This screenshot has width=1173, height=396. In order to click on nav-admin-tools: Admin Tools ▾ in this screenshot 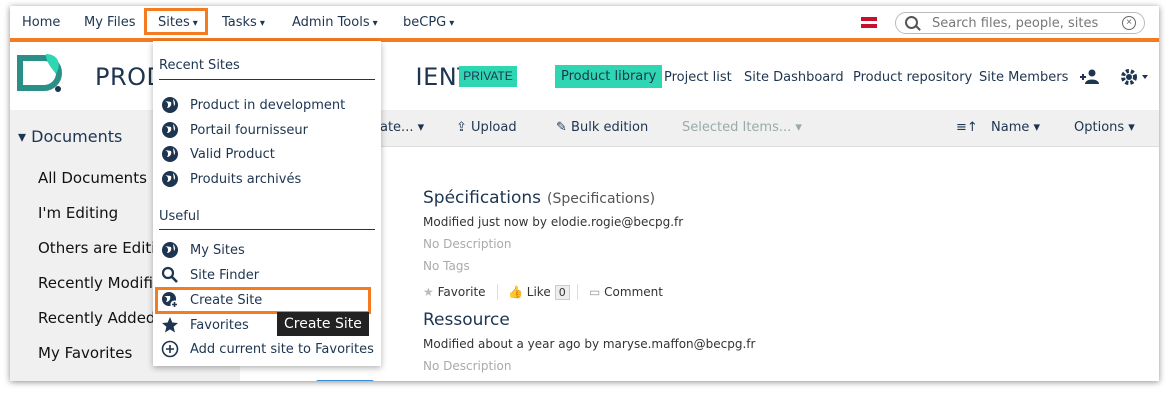, I will do `click(335, 22)`.